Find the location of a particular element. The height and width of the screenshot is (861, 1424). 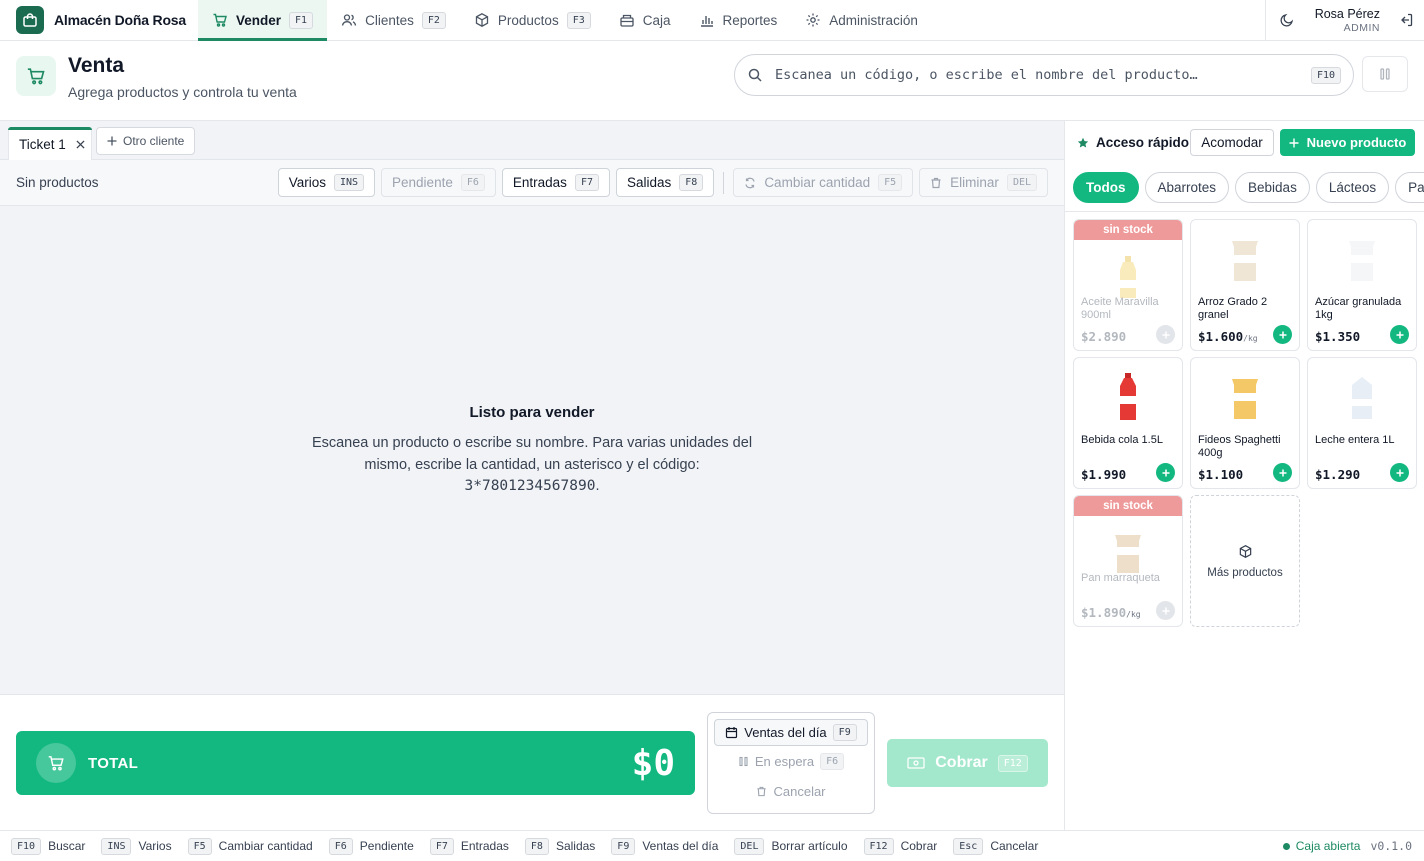

product-card: Bebida cola 1.5L $1.990 is located at coordinates (1128, 423).